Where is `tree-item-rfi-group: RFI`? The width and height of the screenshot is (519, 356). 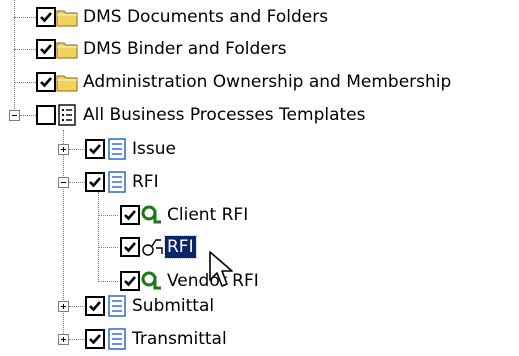 tree-item-rfi-group: RFI is located at coordinates (259, 183).